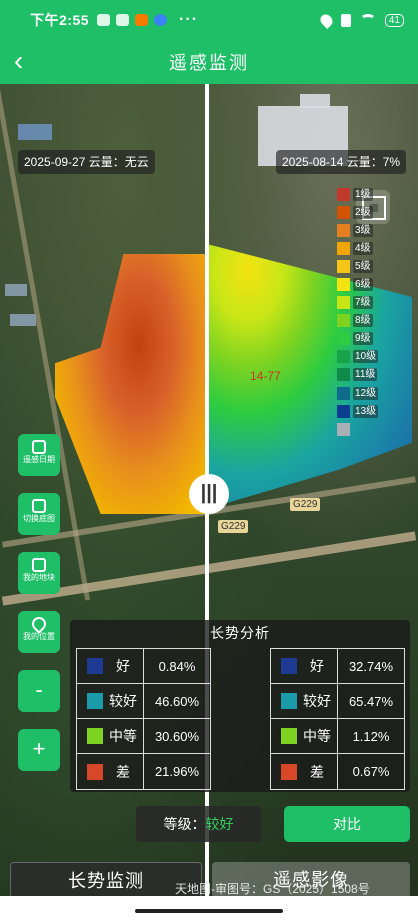 The width and height of the screenshot is (418, 924). I want to click on mute-icon, so click(104, 20).